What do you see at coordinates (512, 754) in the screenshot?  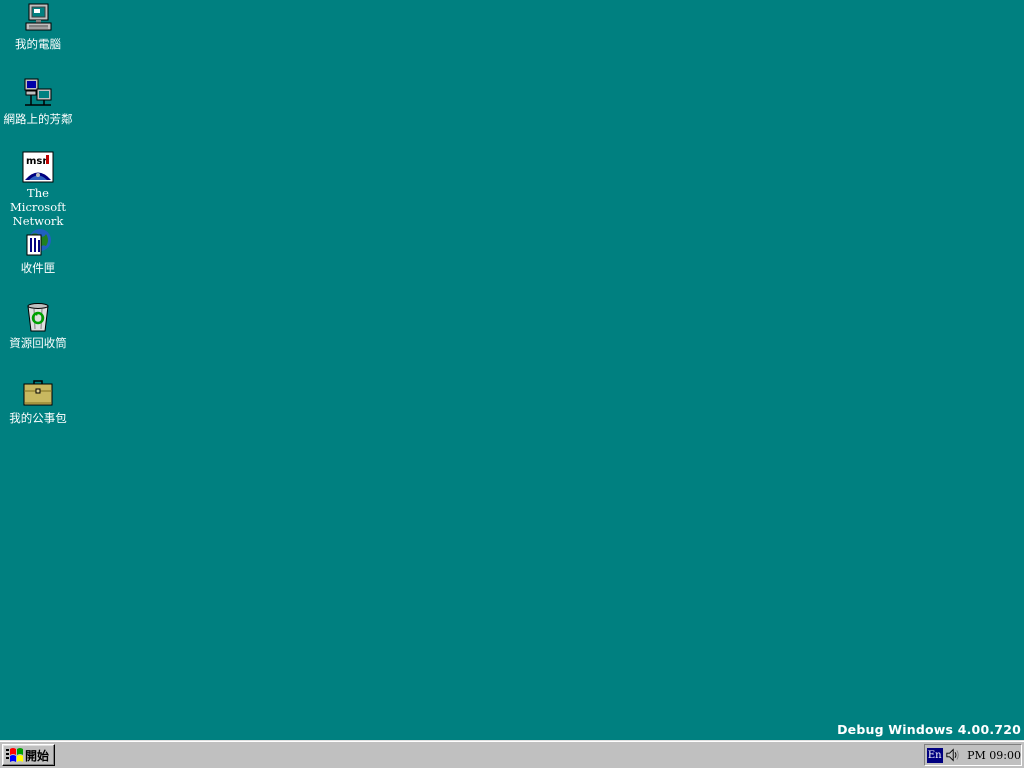 I see `taskbar: 開始 En PM 09:00` at bounding box center [512, 754].